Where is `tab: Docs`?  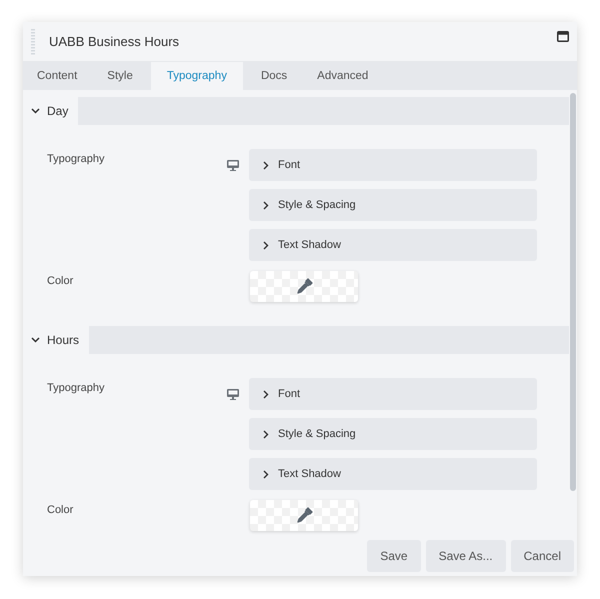 tab: Docs is located at coordinates (274, 76).